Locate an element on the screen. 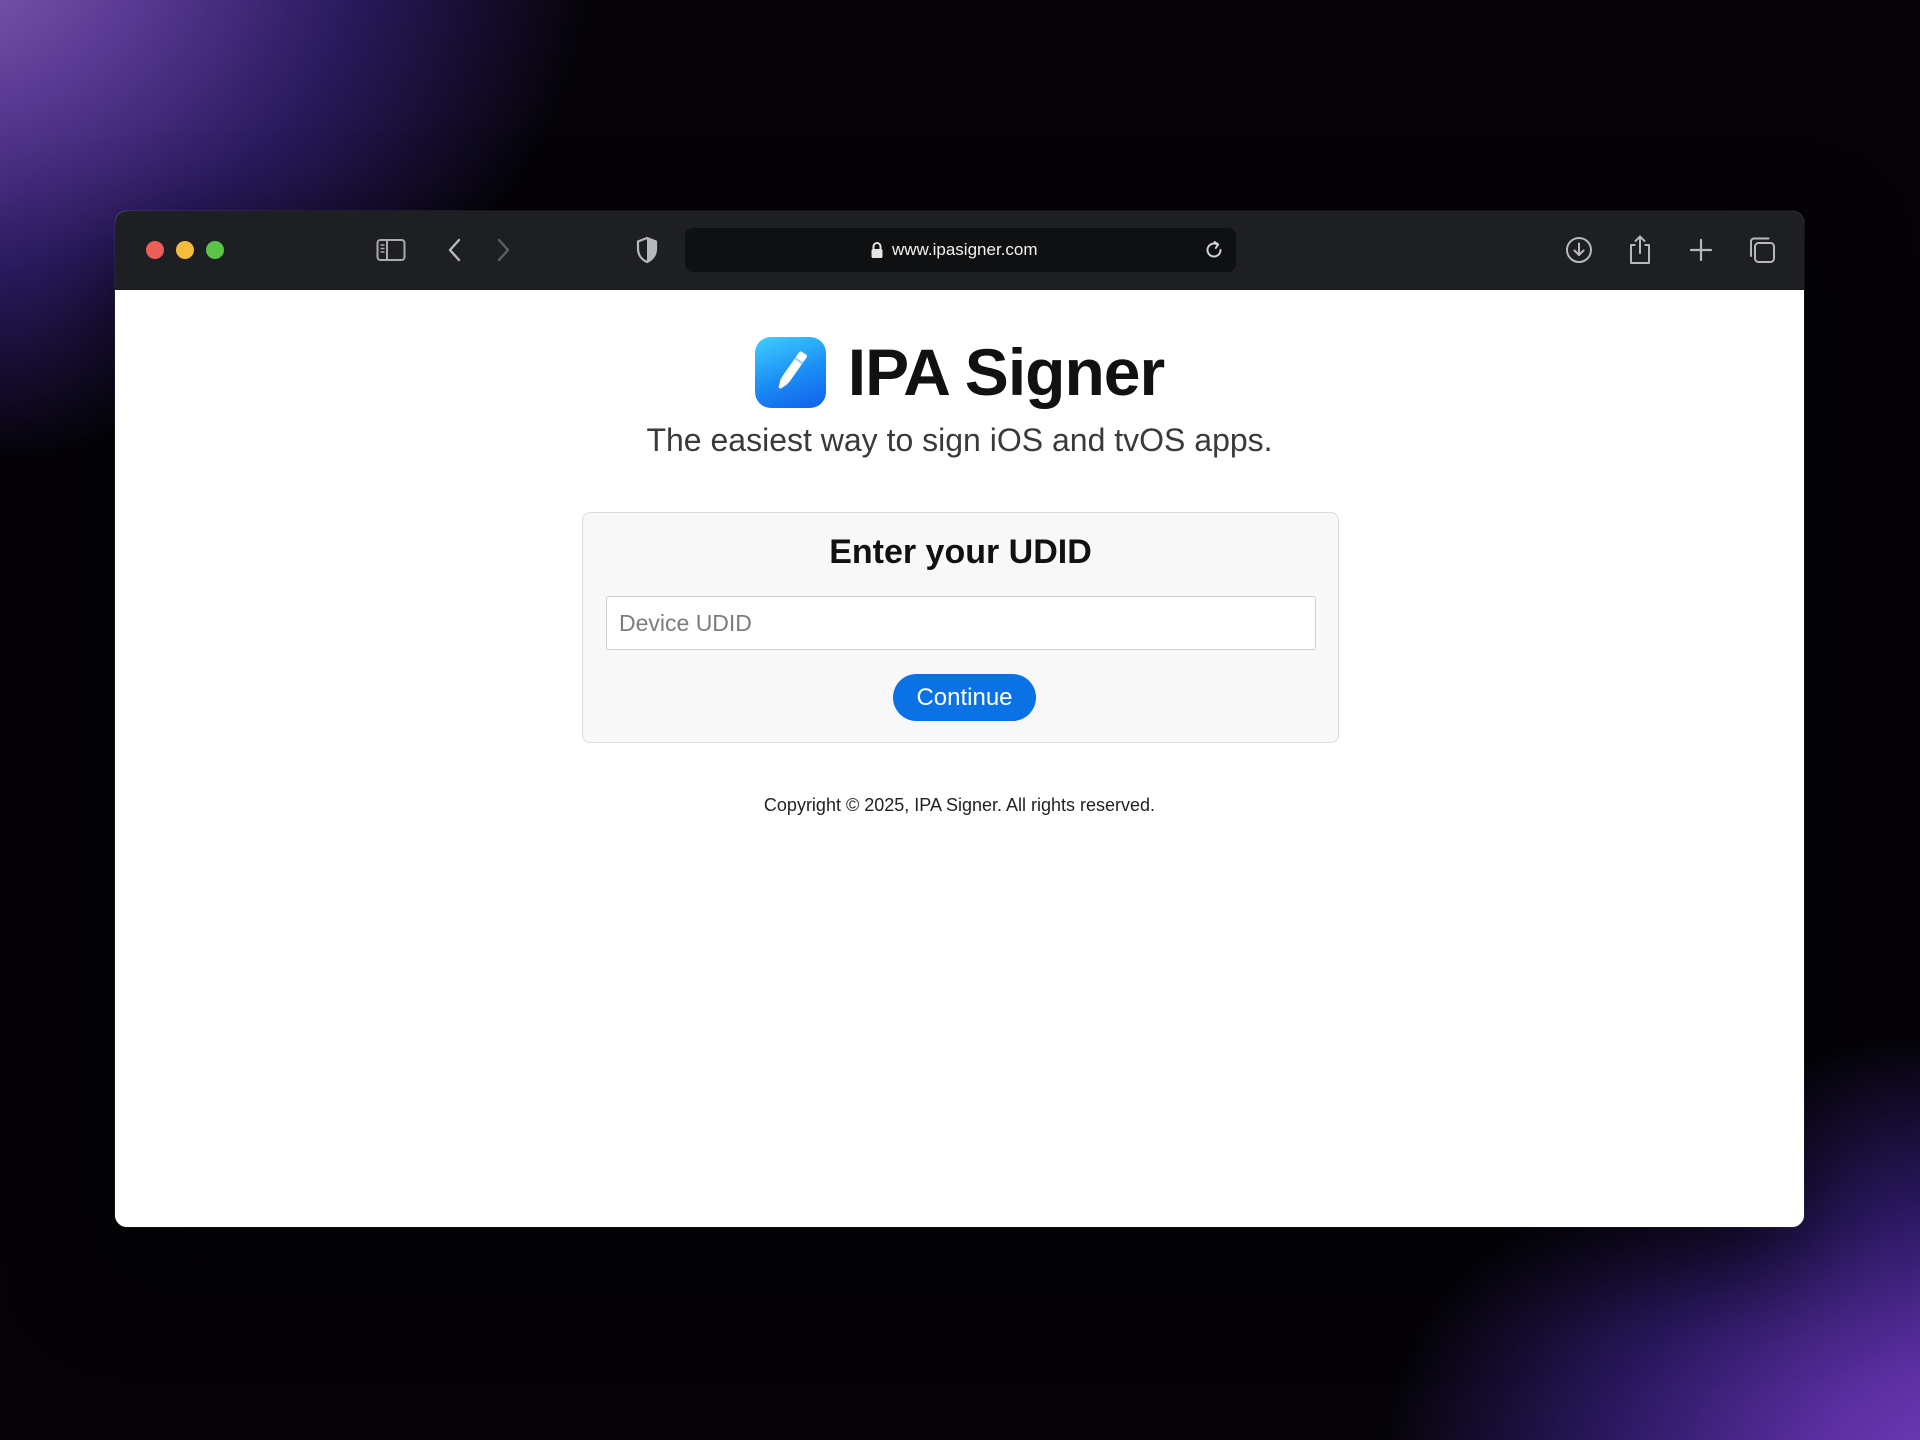 This screenshot has height=1440, width=1920. forward-icon is located at coordinates (503, 250).